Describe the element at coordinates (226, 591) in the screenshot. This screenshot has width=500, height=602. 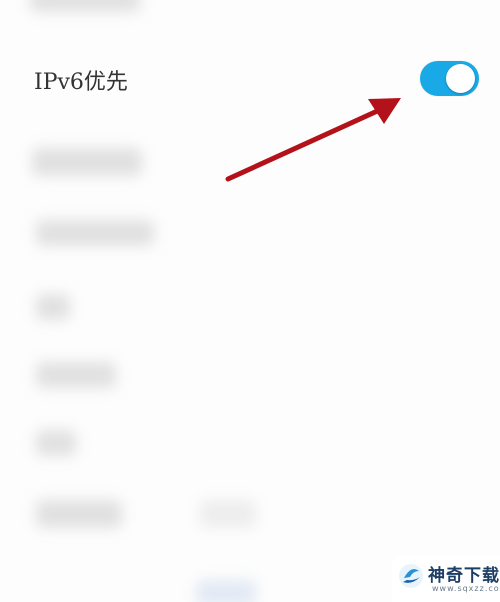
I see `blurred-bottom-element` at that location.